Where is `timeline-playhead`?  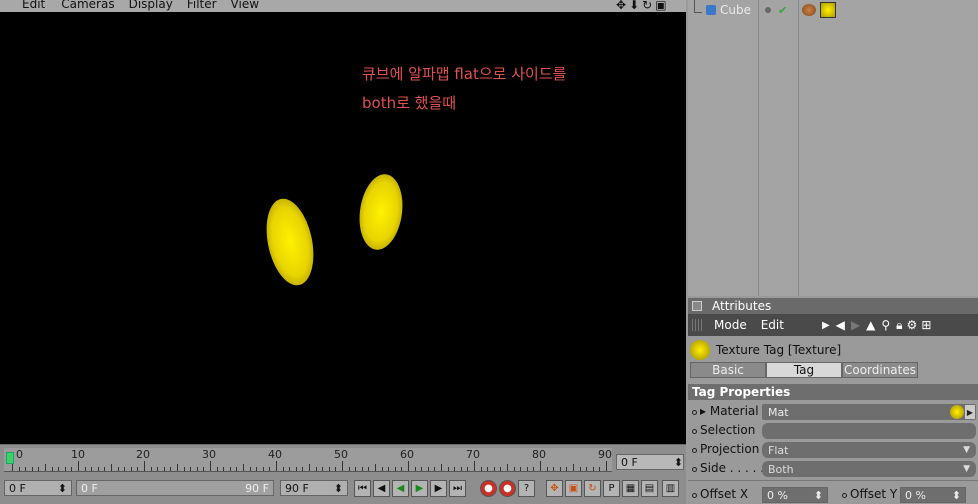 timeline-playhead is located at coordinates (10, 458).